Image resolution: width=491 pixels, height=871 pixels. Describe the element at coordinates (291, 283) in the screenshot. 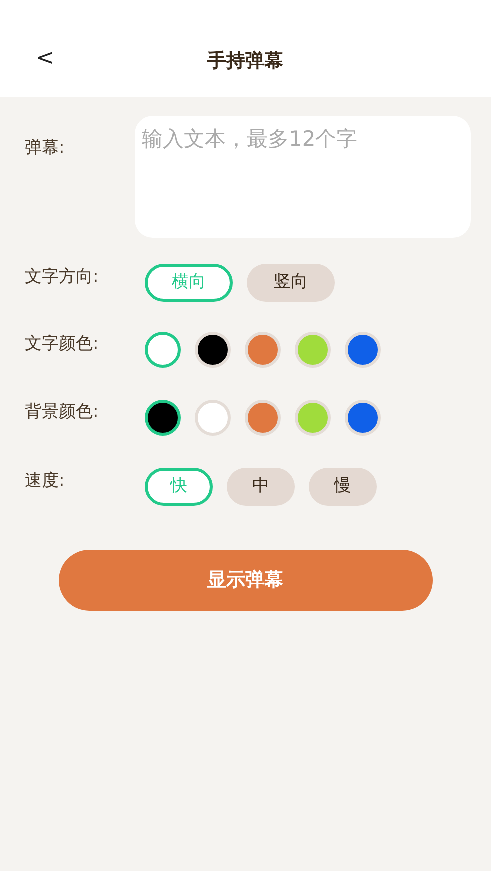

I see `option-pill: 竖向` at that location.